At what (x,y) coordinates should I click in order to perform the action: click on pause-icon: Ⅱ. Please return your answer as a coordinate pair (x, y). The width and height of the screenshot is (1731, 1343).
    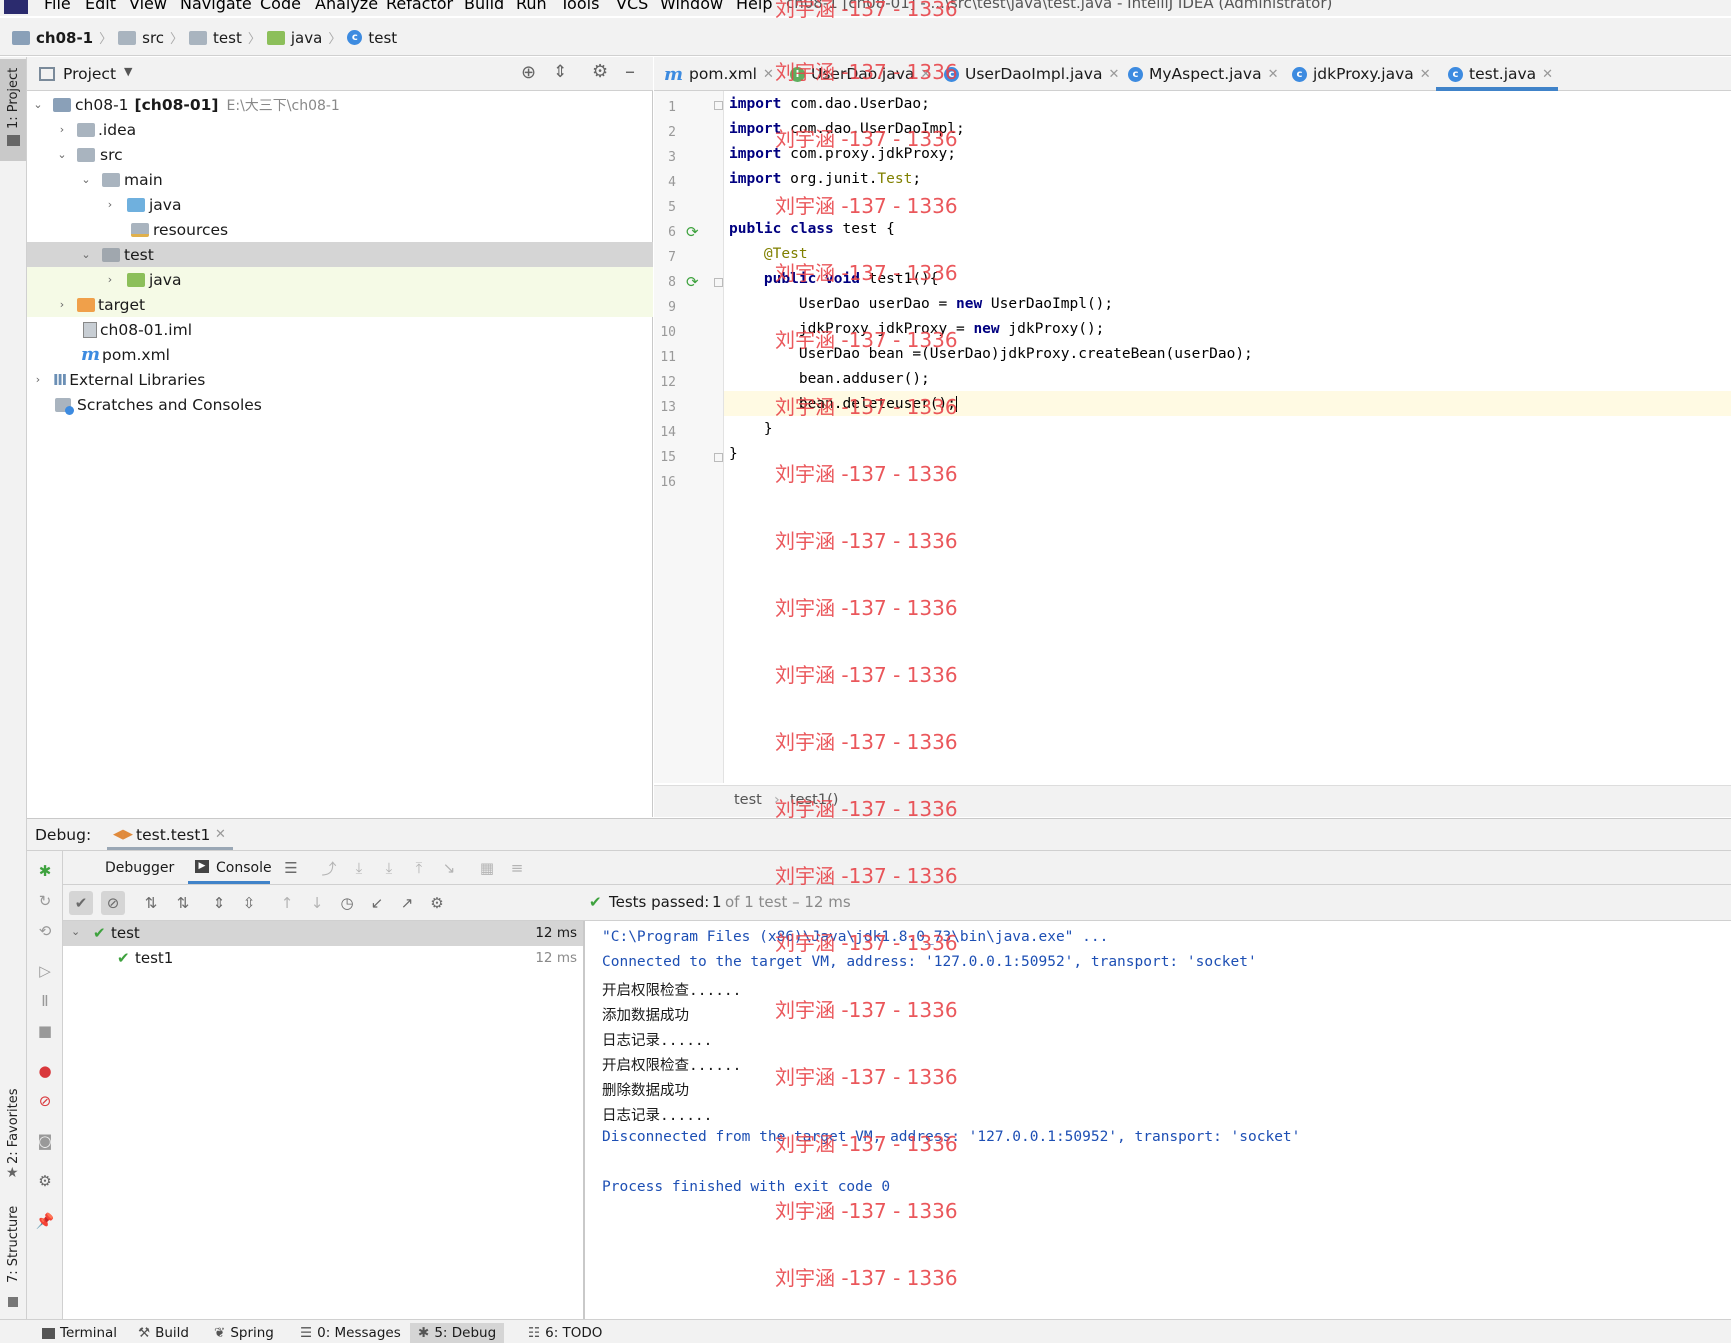
    Looking at the image, I should click on (45, 1001).